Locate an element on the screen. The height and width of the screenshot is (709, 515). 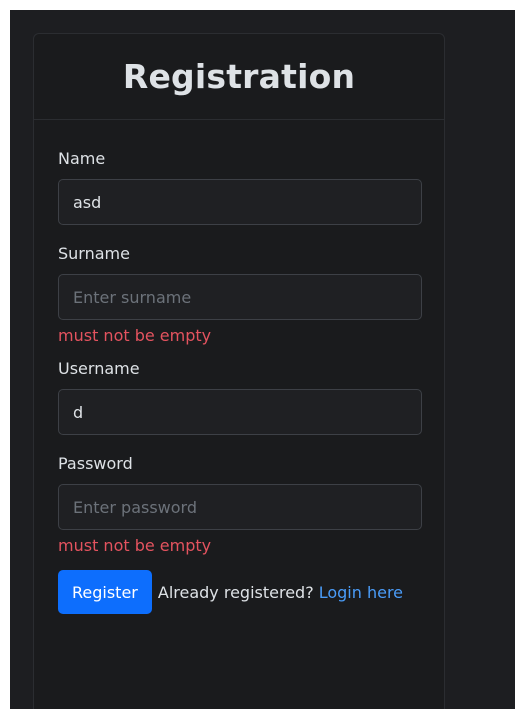
surname-label: Surname is located at coordinates (94, 253).